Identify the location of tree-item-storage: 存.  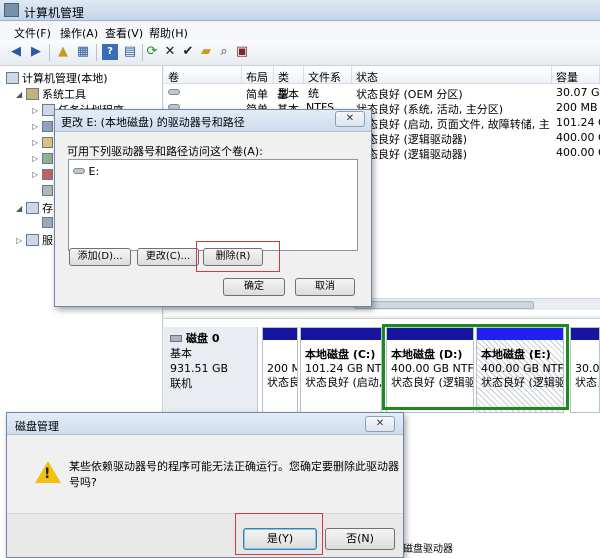
(39, 208).